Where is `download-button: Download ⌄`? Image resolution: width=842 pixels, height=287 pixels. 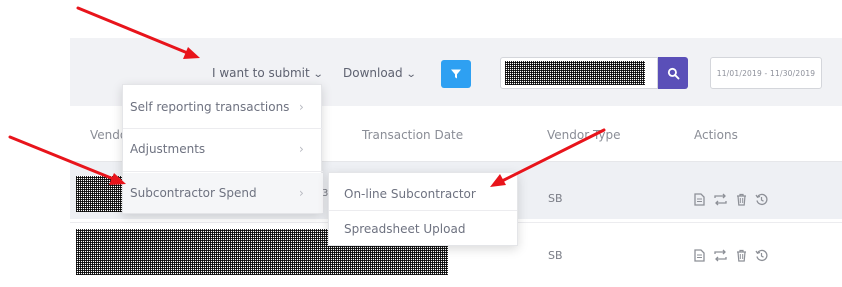
download-button: Download ⌄ is located at coordinates (380, 73).